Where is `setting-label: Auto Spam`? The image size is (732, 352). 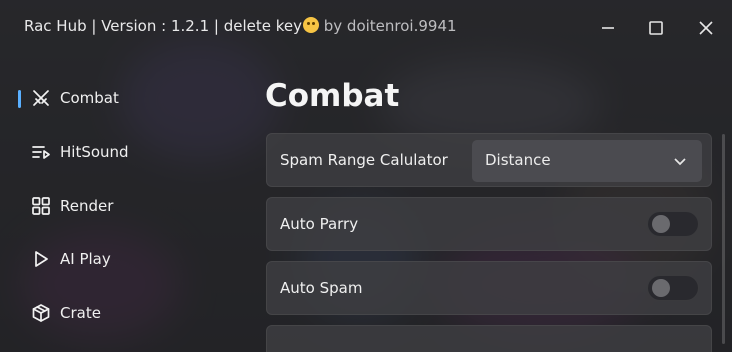
setting-label: Auto Spam is located at coordinates (321, 288).